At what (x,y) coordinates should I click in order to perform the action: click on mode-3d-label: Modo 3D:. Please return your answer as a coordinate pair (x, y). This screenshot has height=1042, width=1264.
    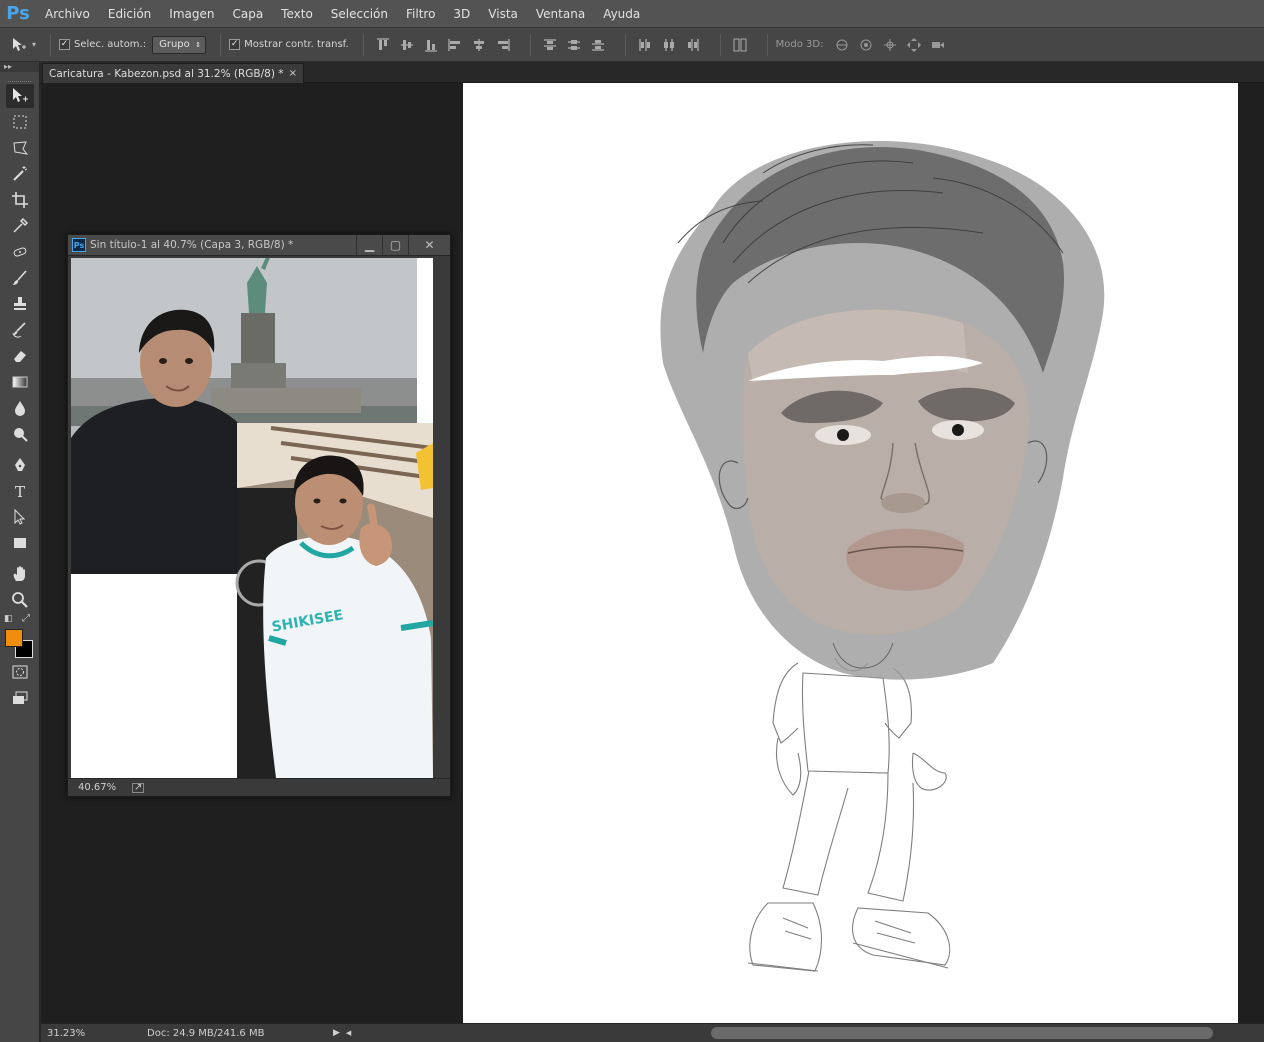
    Looking at the image, I should click on (799, 44).